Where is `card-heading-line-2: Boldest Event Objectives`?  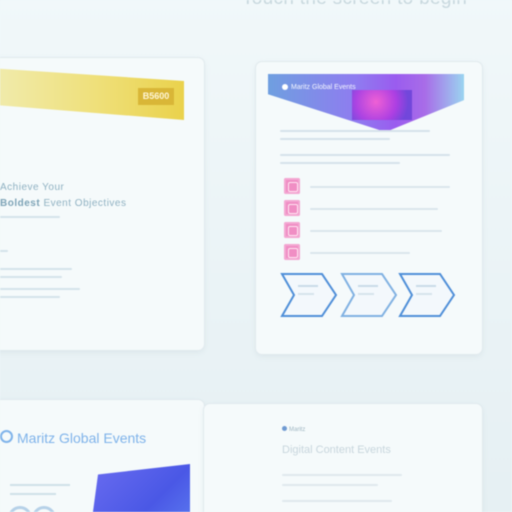
card-heading-line-2: Boldest Event Objectives is located at coordinates (63, 203).